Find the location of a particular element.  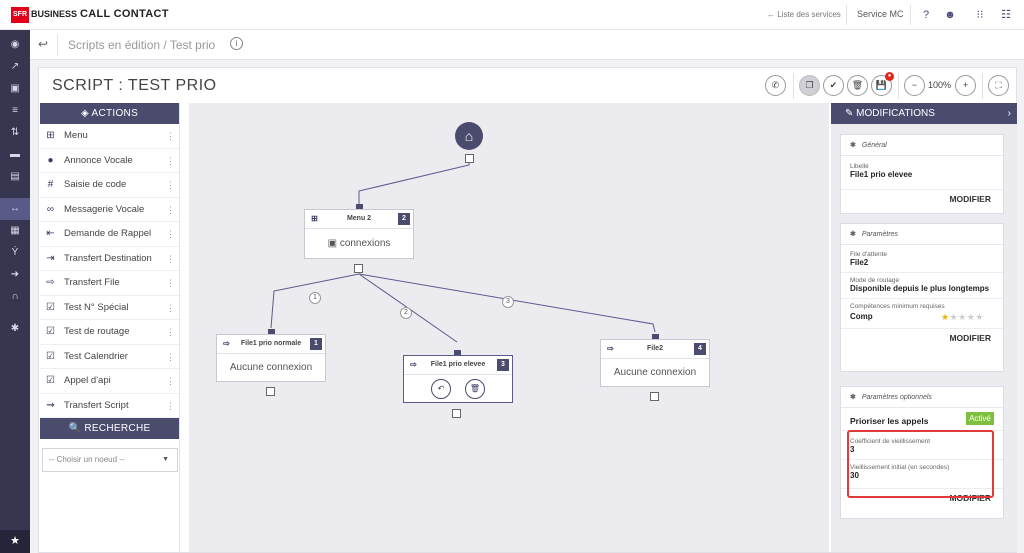

node-file1-prio-normale: ⇨ File1 prio normale 1 Aucune connexion is located at coordinates (271, 358).